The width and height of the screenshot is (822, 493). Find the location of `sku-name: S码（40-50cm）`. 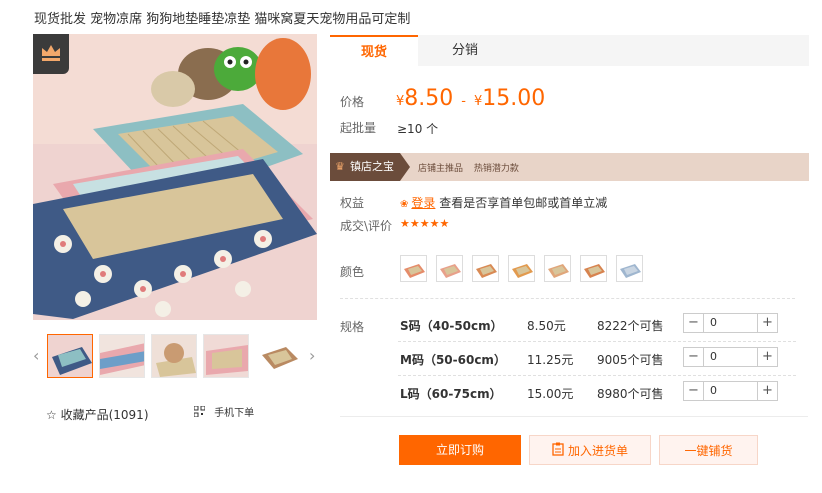

sku-name: S码（40-50cm） is located at coordinates (451, 326).